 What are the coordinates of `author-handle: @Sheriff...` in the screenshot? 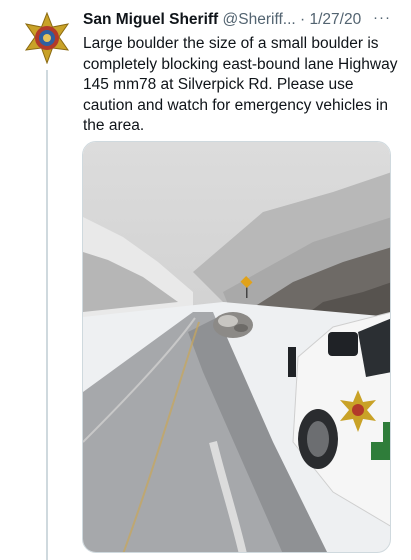 It's located at (259, 19).